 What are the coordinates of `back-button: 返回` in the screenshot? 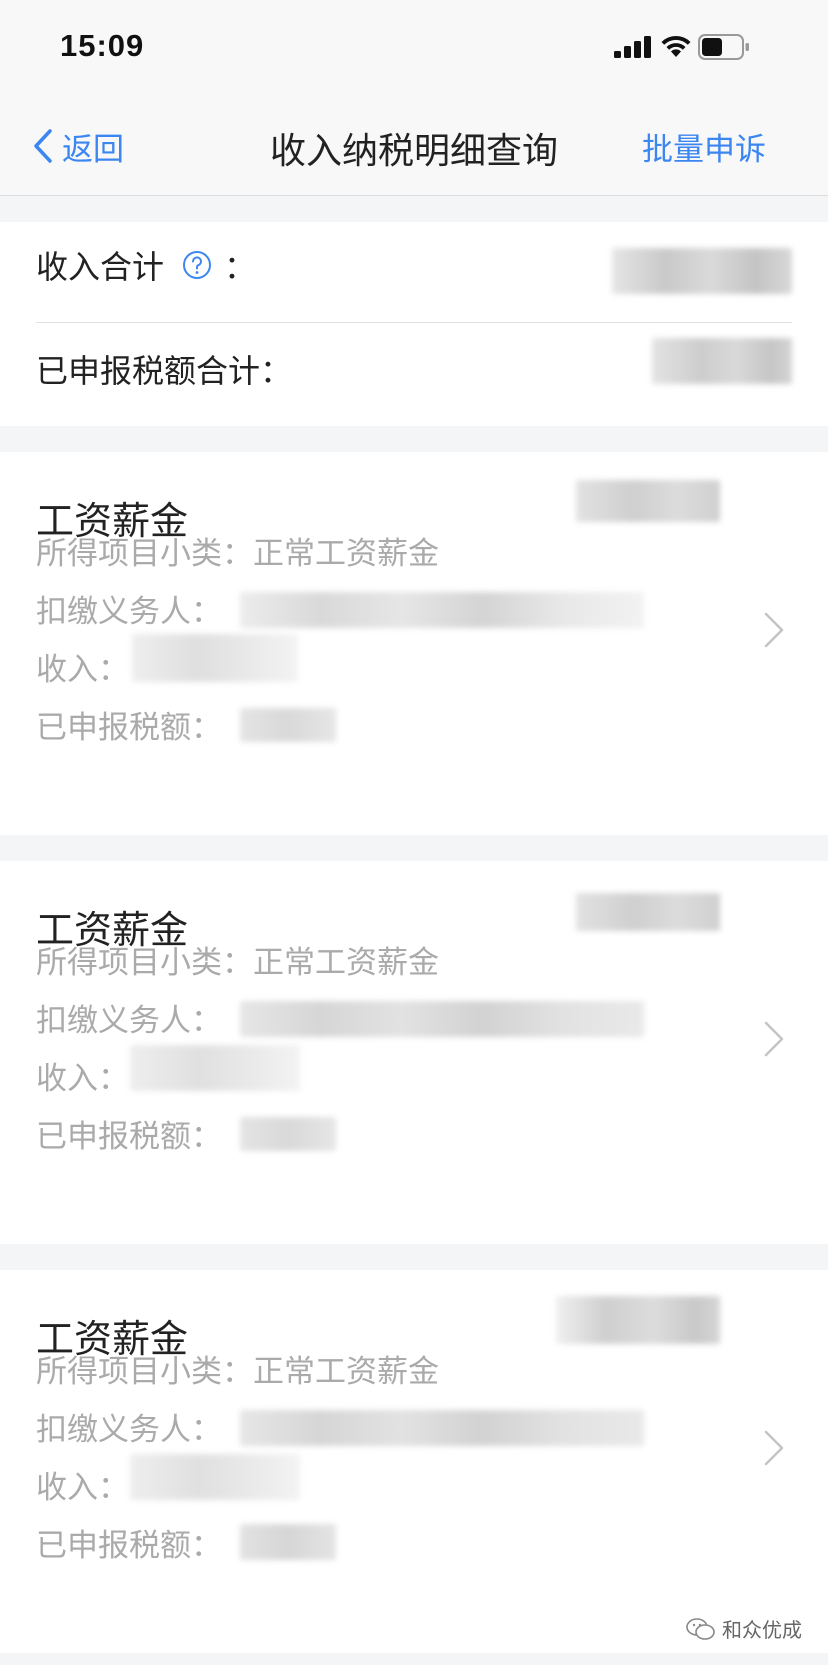 It's located at (78, 146).